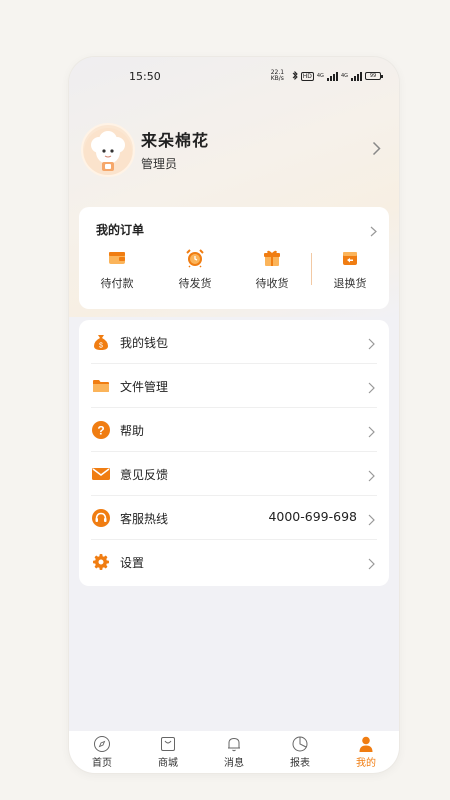  Describe the element at coordinates (320, 76) in the screenshot. I see `net-type-1: 4G` at that location.